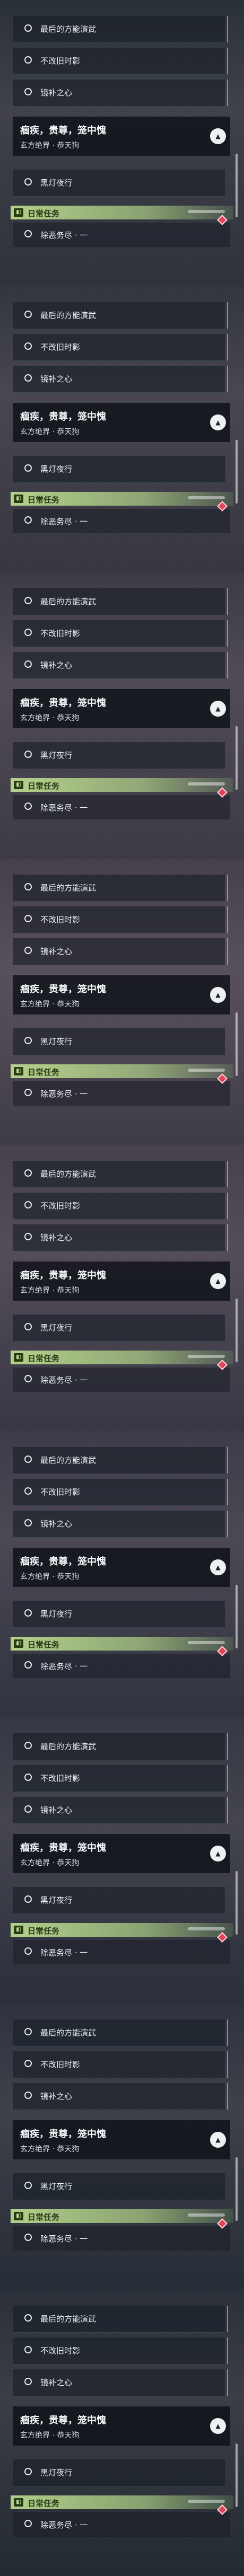  What do you see at coordinates (68, 315) in the screenshot?
I see `quest-item-label: 最后的方能演武` at bounding box center [68, 315].